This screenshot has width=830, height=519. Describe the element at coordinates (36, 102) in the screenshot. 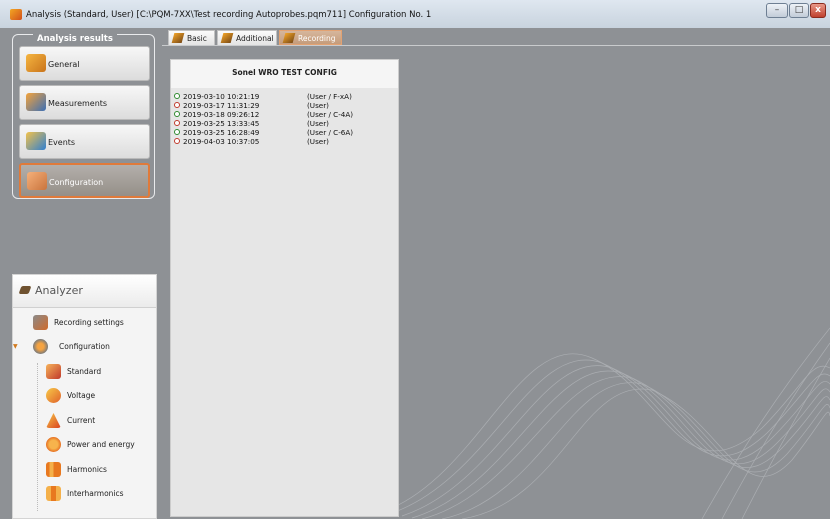

I see `measurements-icon` at that location.